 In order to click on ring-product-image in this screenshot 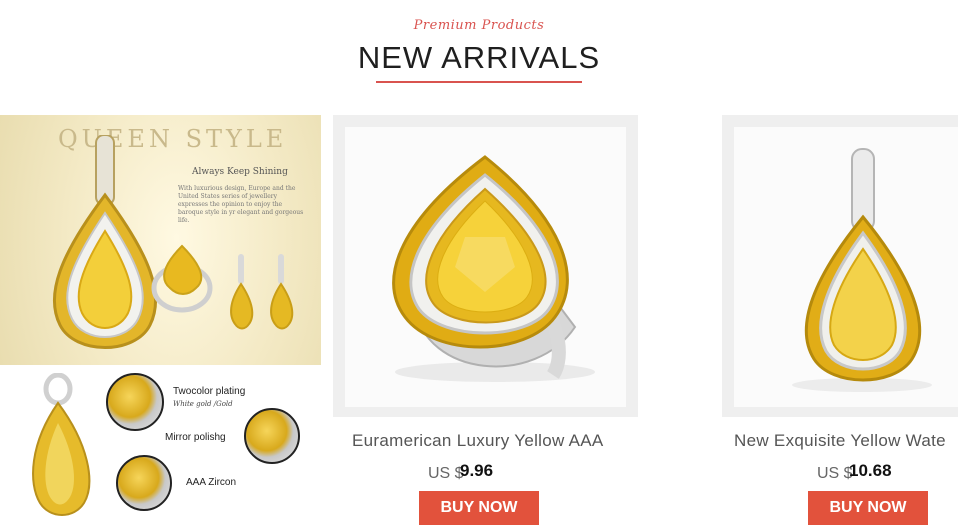, I will do `click(493, 268)`.